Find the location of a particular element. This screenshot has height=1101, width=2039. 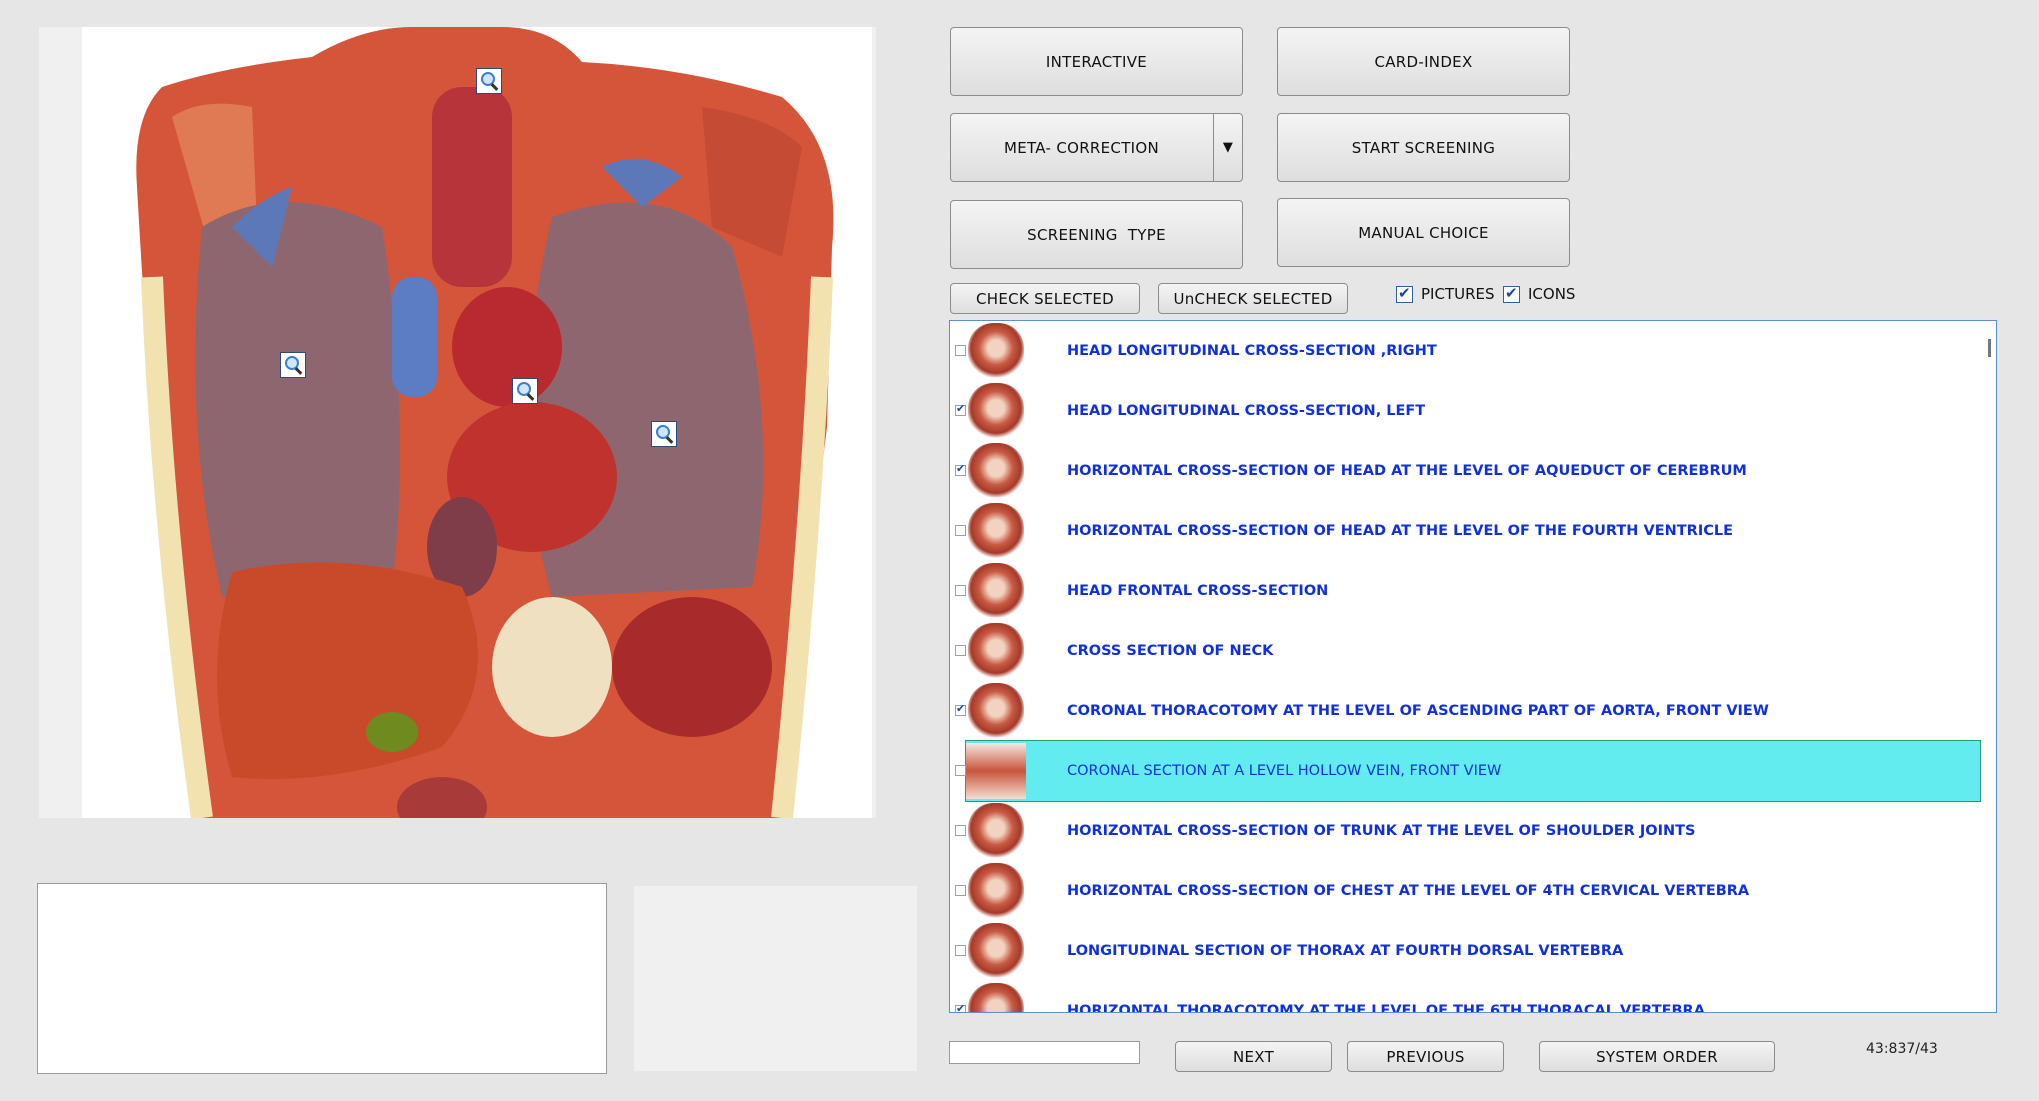

start-screening-button: START SCREENING is located at coordinates (1423, 147).